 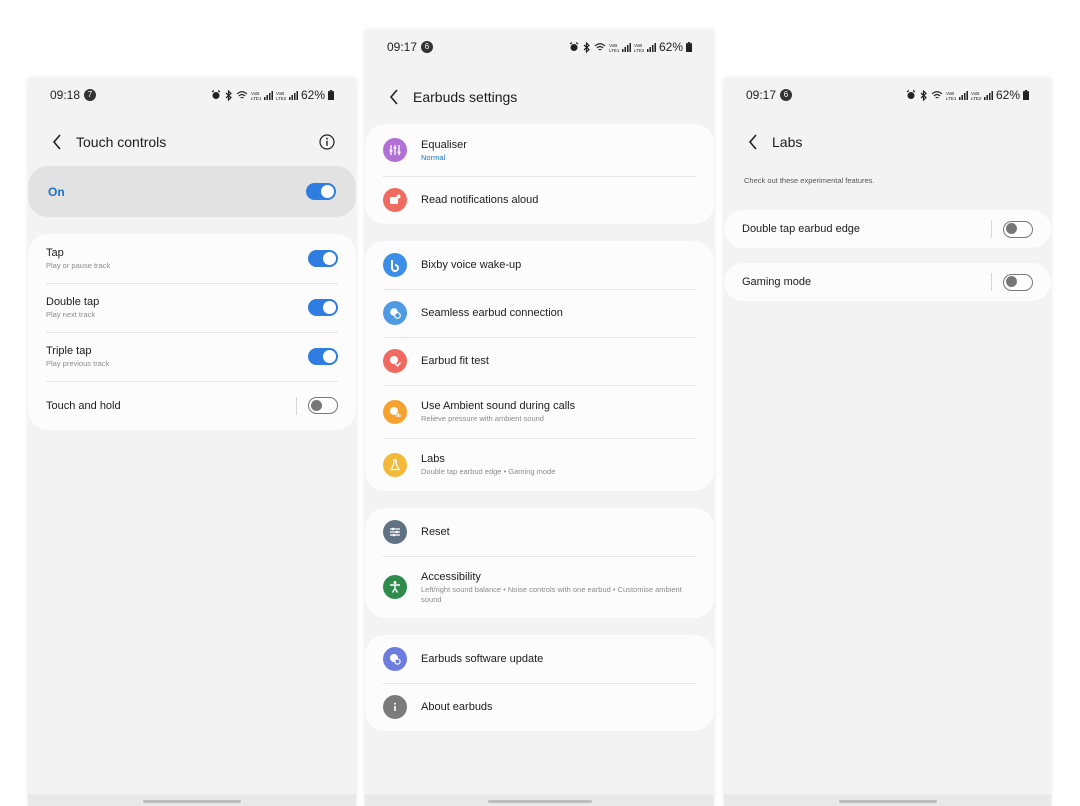 What do you see at coordinates (78, 363) in the screenshot?
I see `option-subtitle: Play previous track` at bounding box center [78, 363].